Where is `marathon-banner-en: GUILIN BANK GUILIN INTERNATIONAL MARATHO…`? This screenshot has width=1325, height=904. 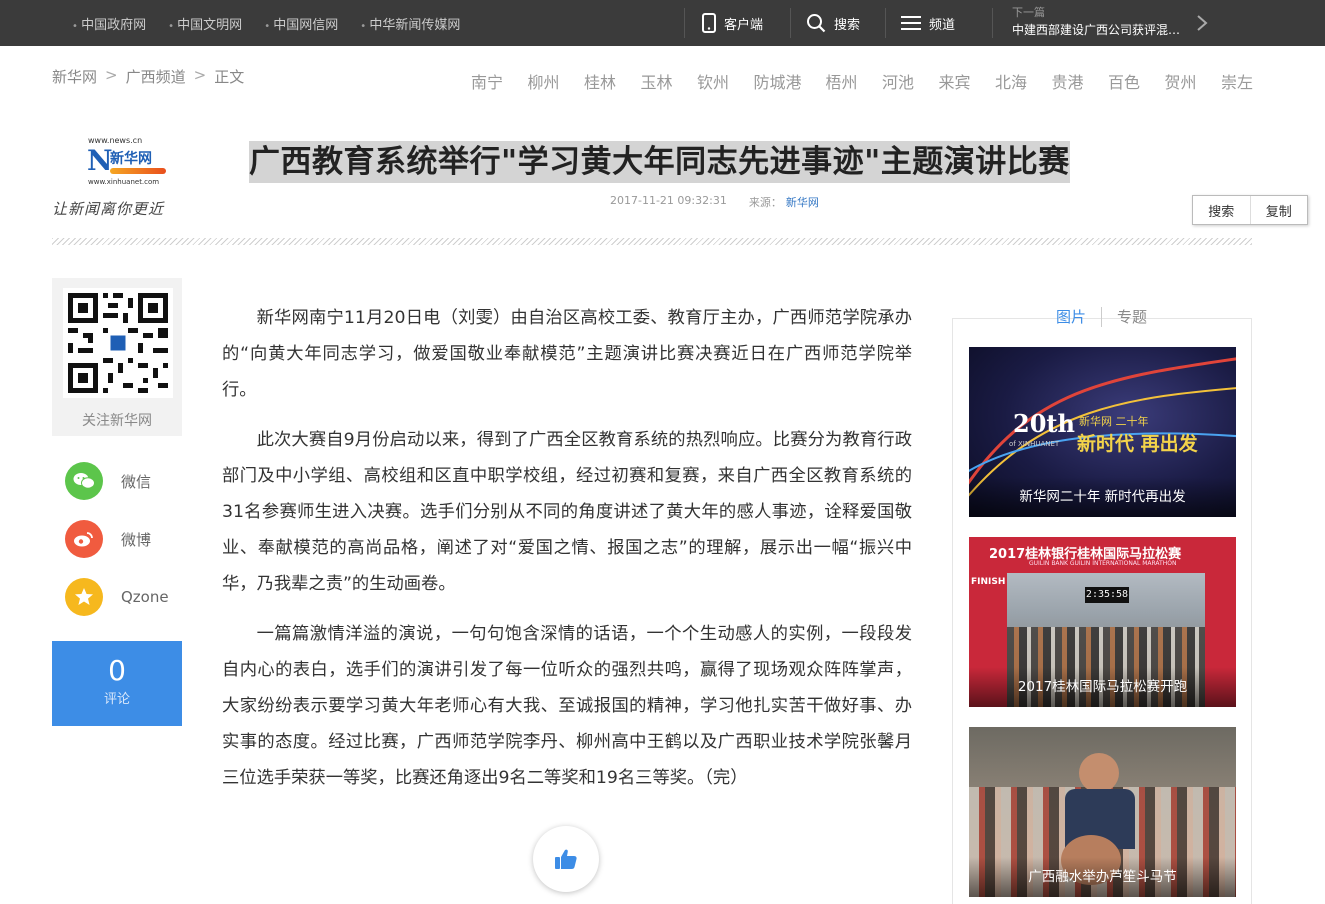
marathon-banner-en: GUILIN BANK GUILIN INTERNATIONAL MARATHO… is located at coordinates (1103, 563).